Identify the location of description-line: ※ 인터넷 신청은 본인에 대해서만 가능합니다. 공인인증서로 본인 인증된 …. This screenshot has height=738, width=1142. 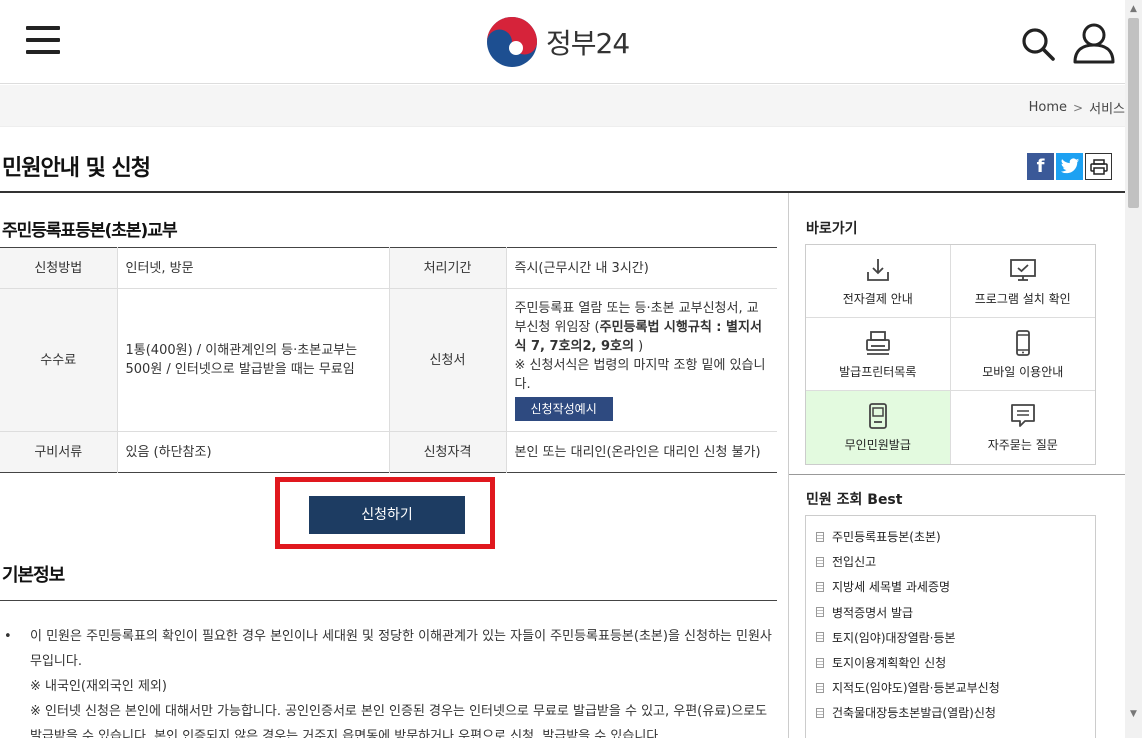
(399, 721).